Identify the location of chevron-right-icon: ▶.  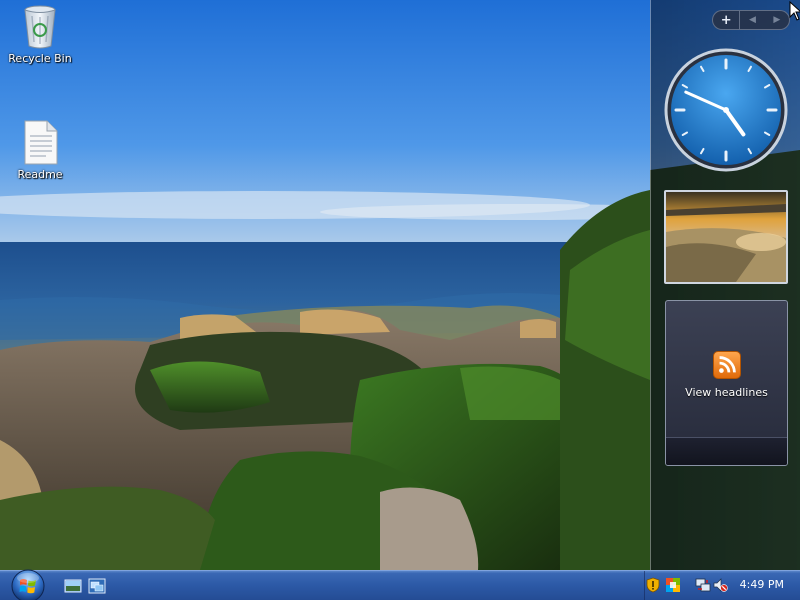
(777, 20).